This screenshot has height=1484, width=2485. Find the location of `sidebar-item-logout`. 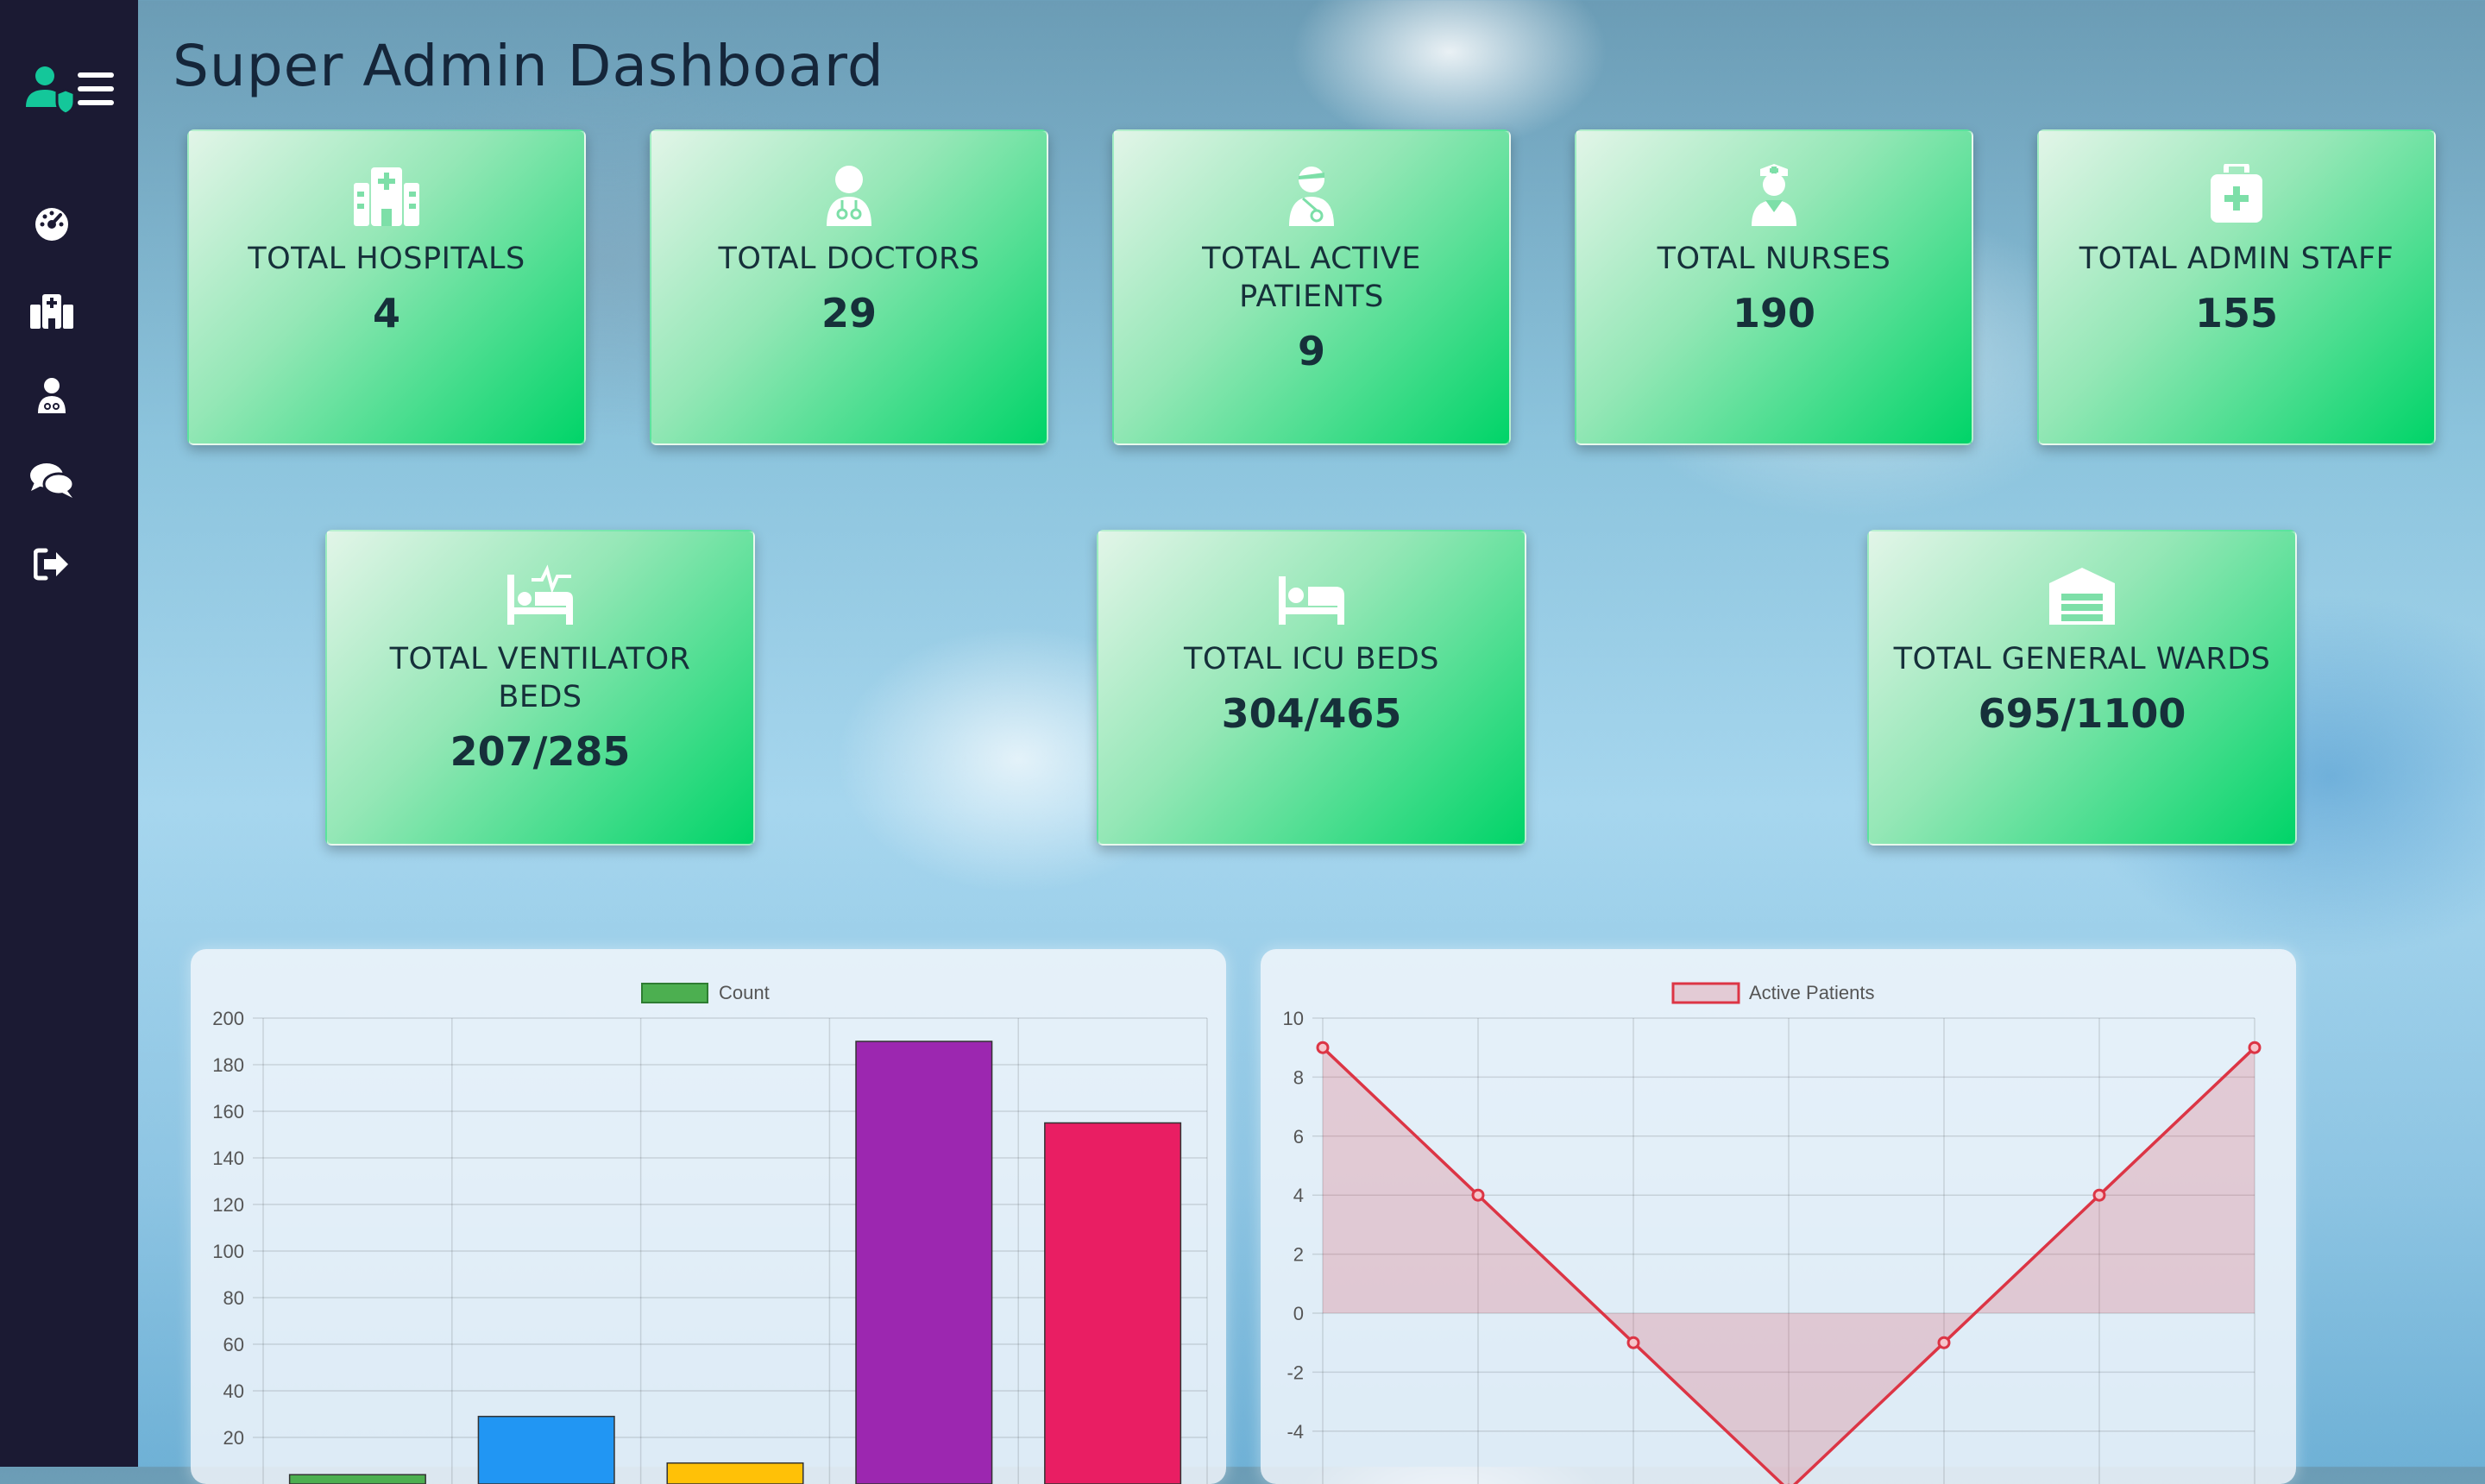

sidebar-item-logout is located at coordinates (52, 564).